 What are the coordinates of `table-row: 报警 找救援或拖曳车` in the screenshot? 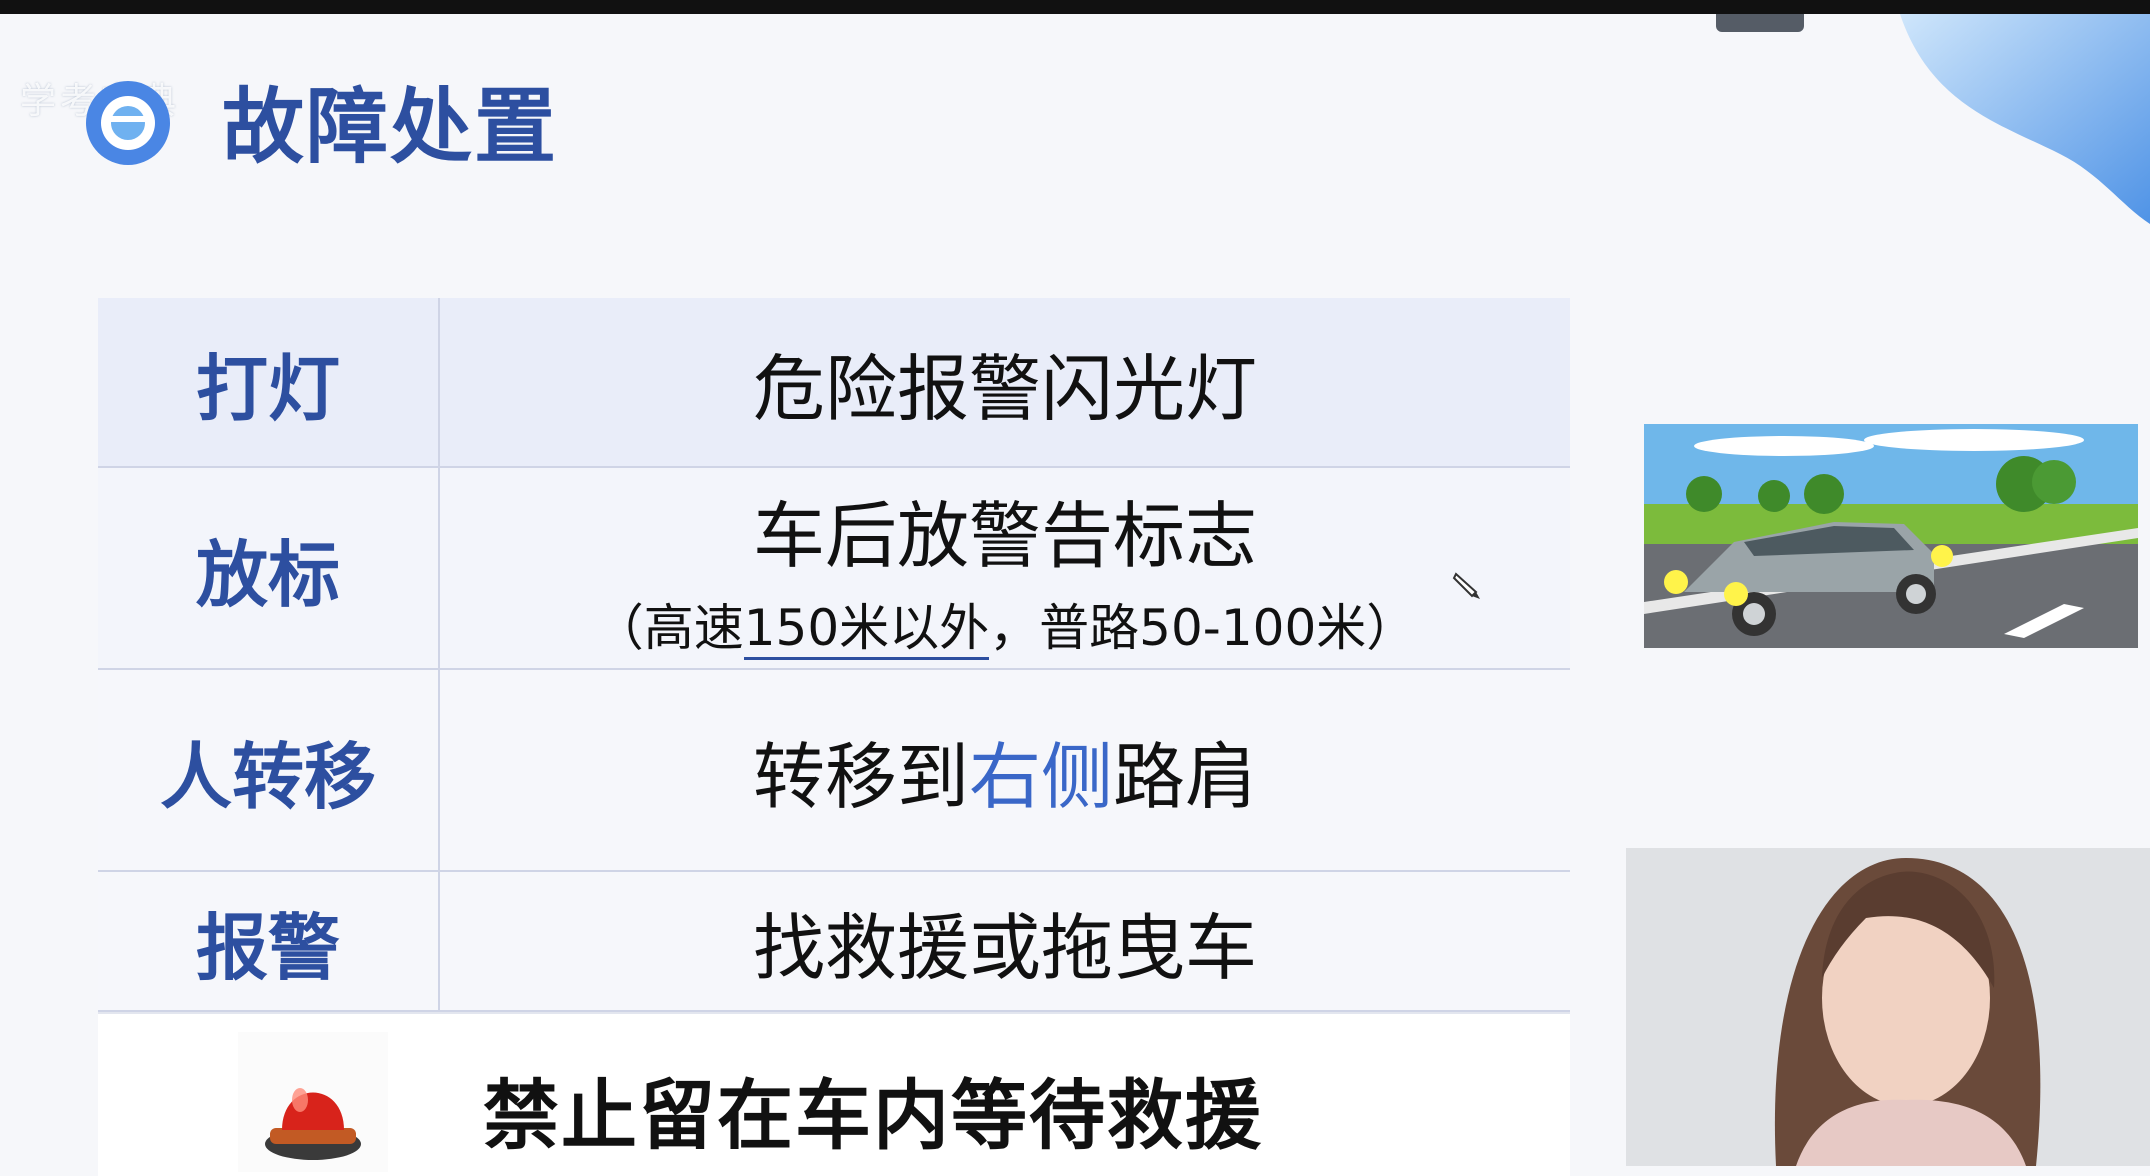 It's located at (834, 942).